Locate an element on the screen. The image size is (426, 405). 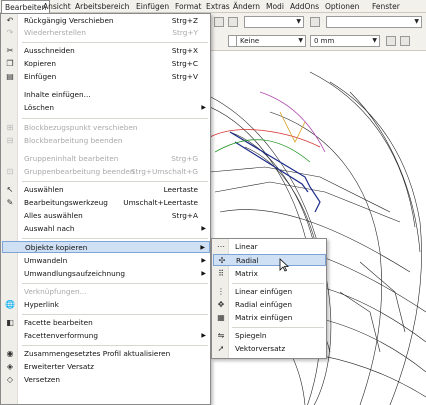
menu-ansicht: Ansicht is located at coordinates (57, 6).